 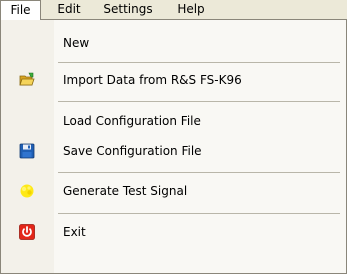 What do you see at coordinates (128, 9) in the screenshot?
I see `menu-settings: Settings` at bounding box center [128, 9].